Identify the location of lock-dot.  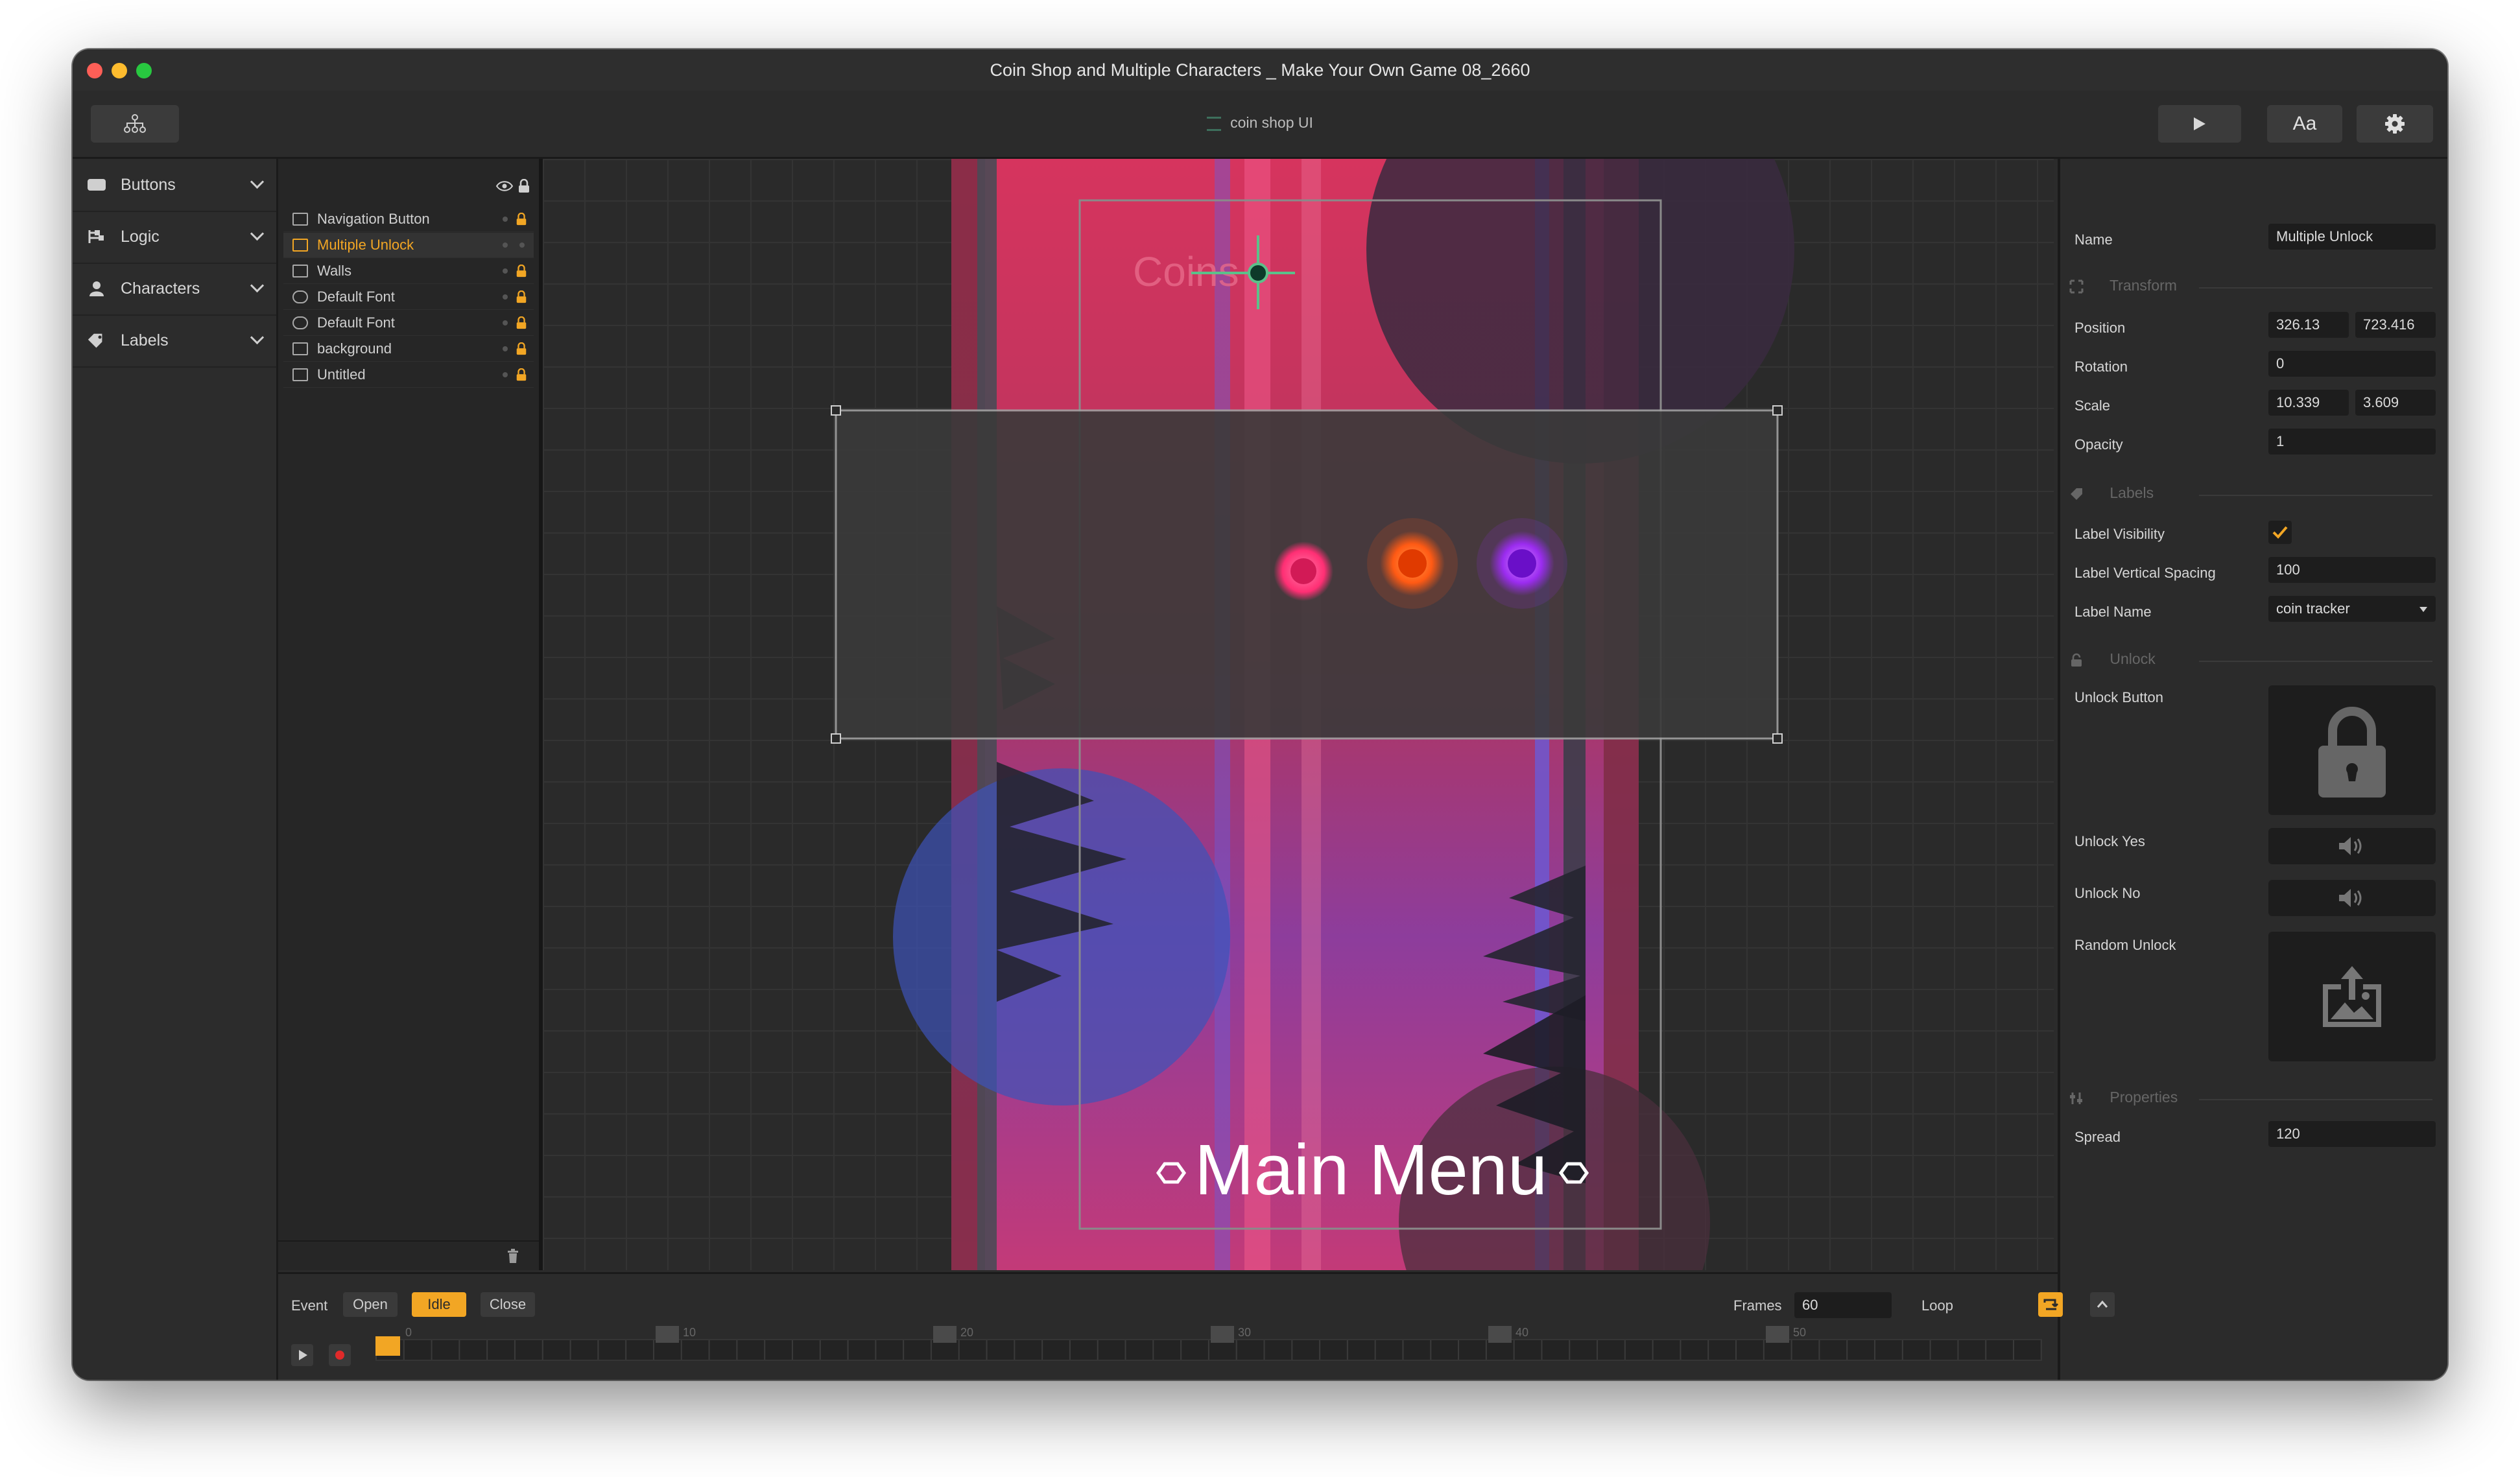
(522, 245).